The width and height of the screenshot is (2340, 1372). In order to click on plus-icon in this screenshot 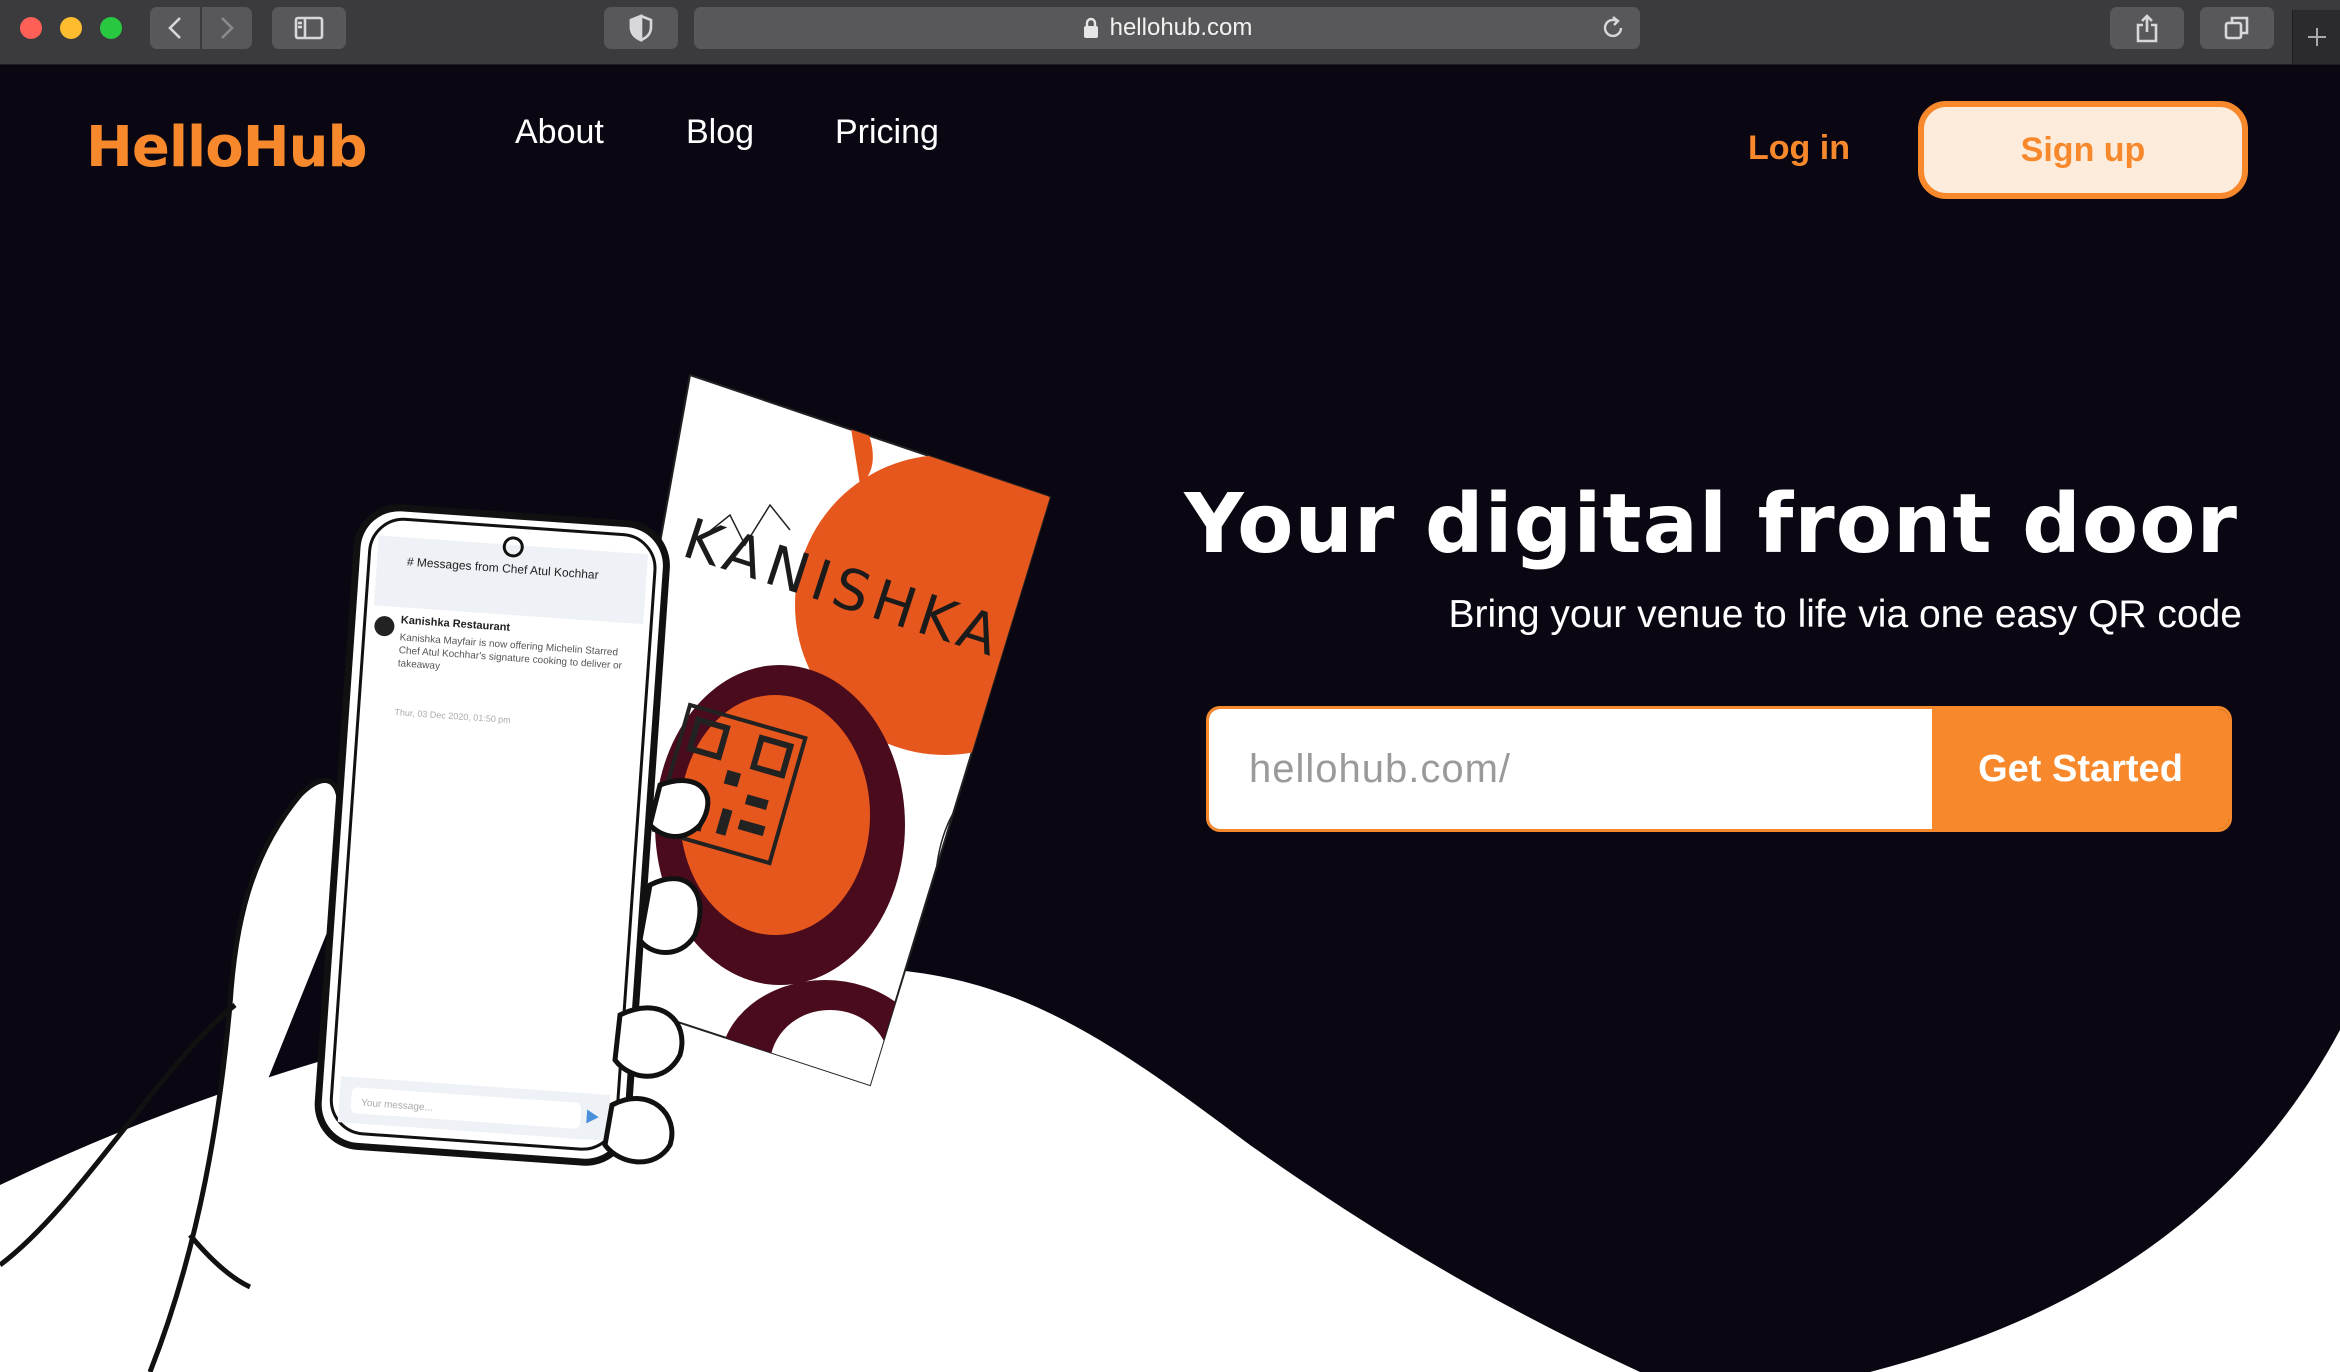, I will do `click(2317, 37)`.